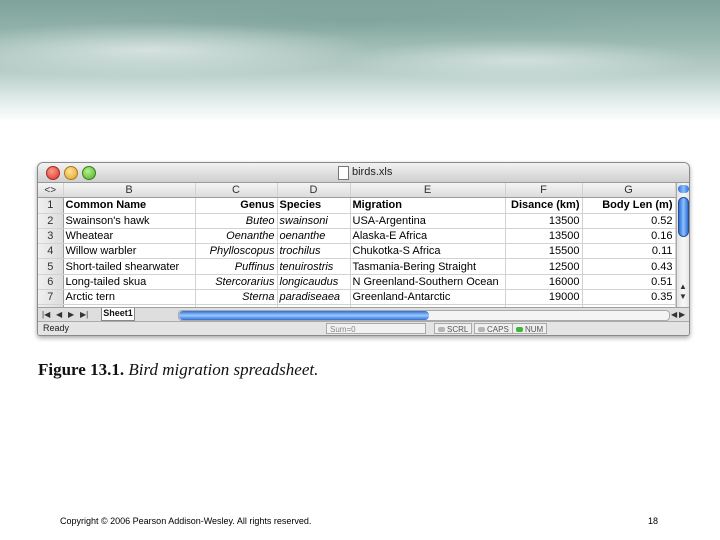 This screenshot has height=540, width=720. I want to click on scroll-right-arrow-icon: ▶, so click(682, 314).